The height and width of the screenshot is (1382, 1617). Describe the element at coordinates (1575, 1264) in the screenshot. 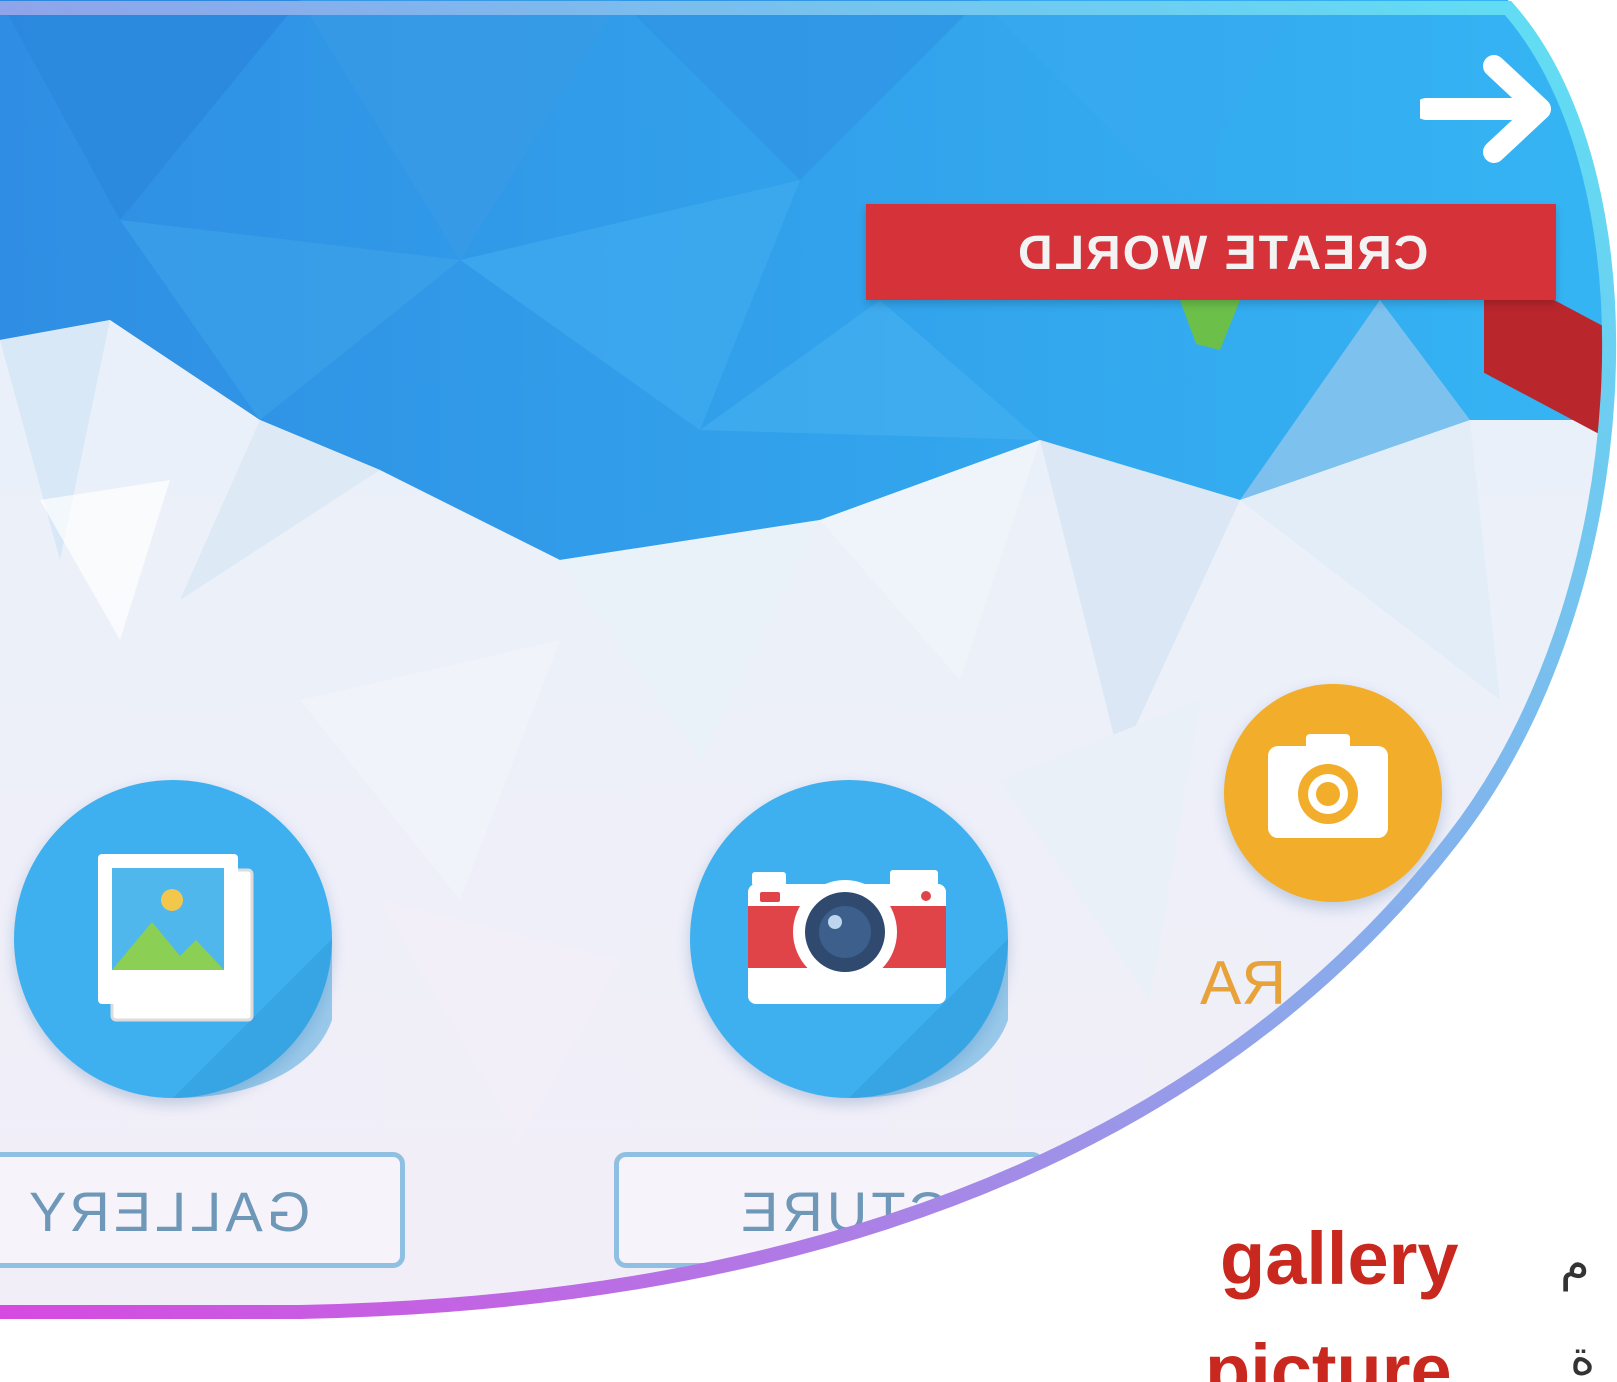

I see `caption-arabic-1: م` at that location.